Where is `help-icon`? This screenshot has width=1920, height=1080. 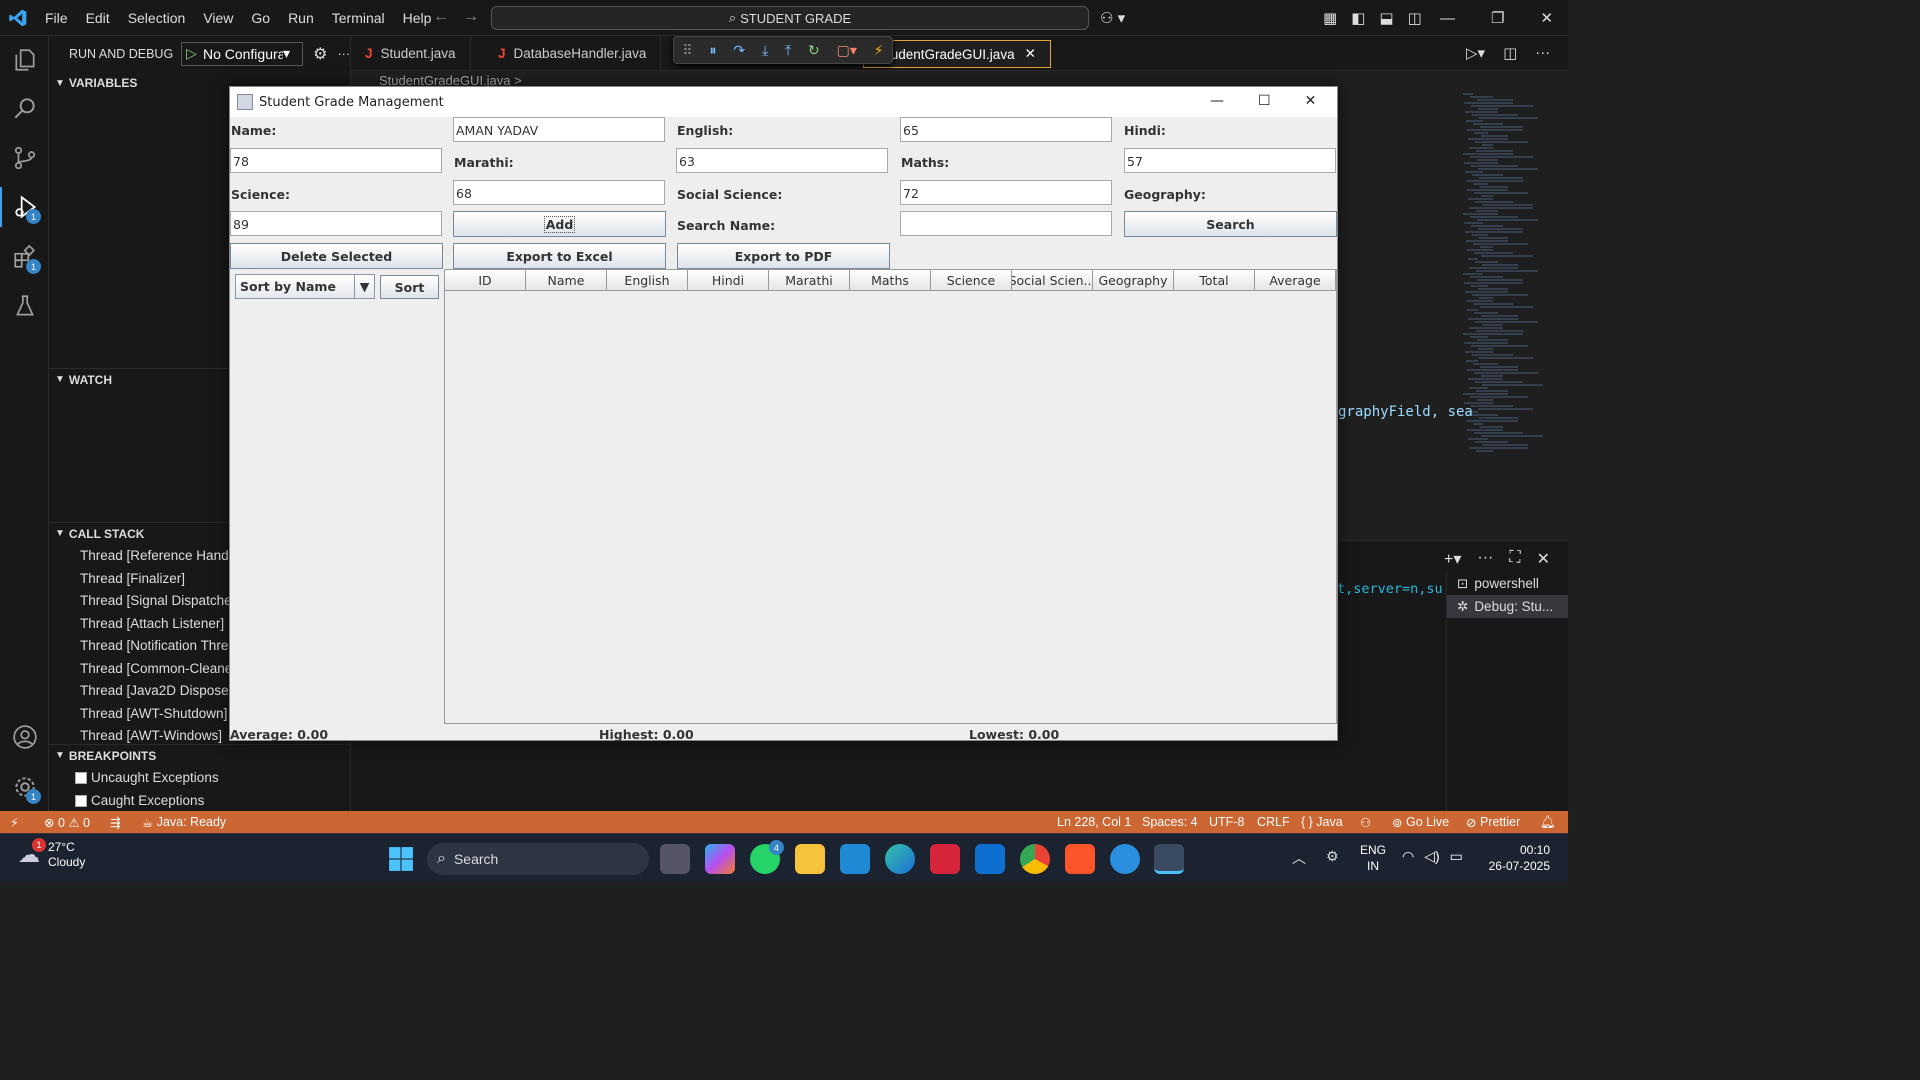
help-icon is located at coordinates (1125, 859).